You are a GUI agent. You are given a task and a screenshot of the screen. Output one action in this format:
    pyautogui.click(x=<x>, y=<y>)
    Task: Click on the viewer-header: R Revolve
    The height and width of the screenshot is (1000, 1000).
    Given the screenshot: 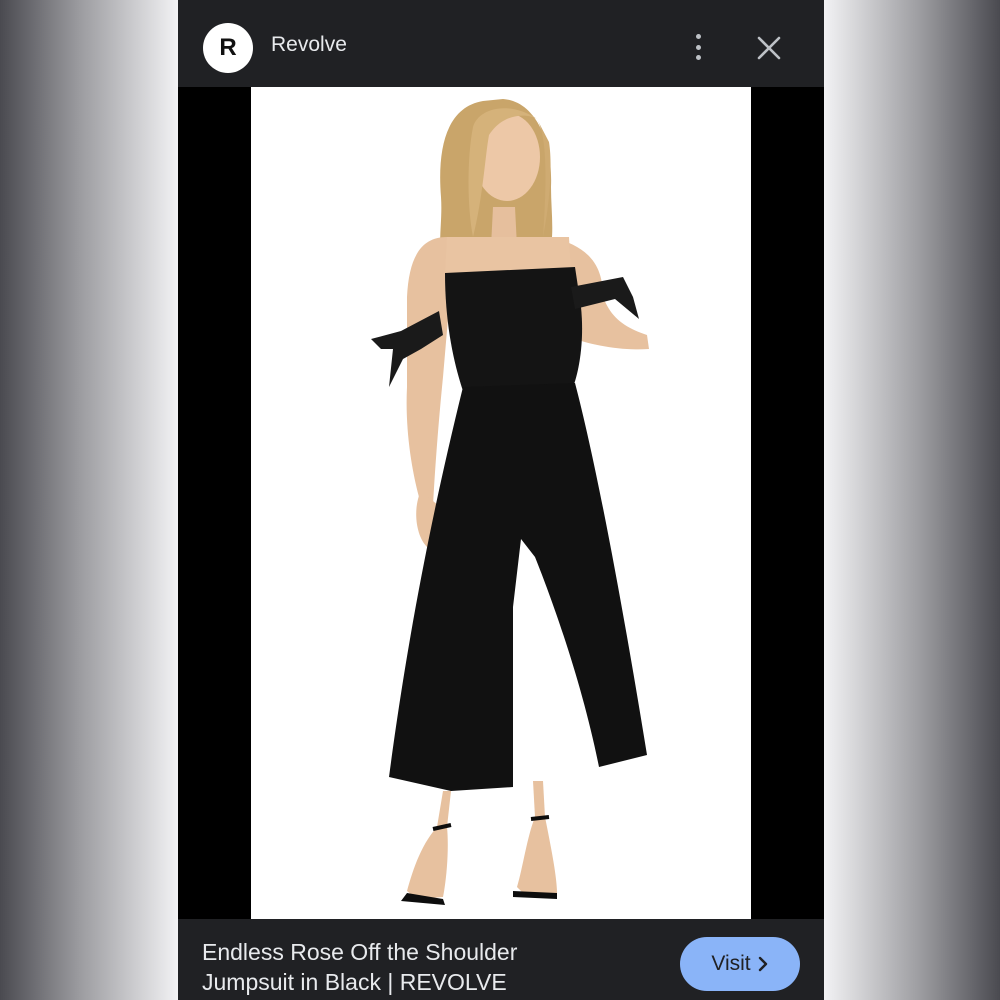 What is the action you would take?
    pyautogui.click(x=501, y=43)
    